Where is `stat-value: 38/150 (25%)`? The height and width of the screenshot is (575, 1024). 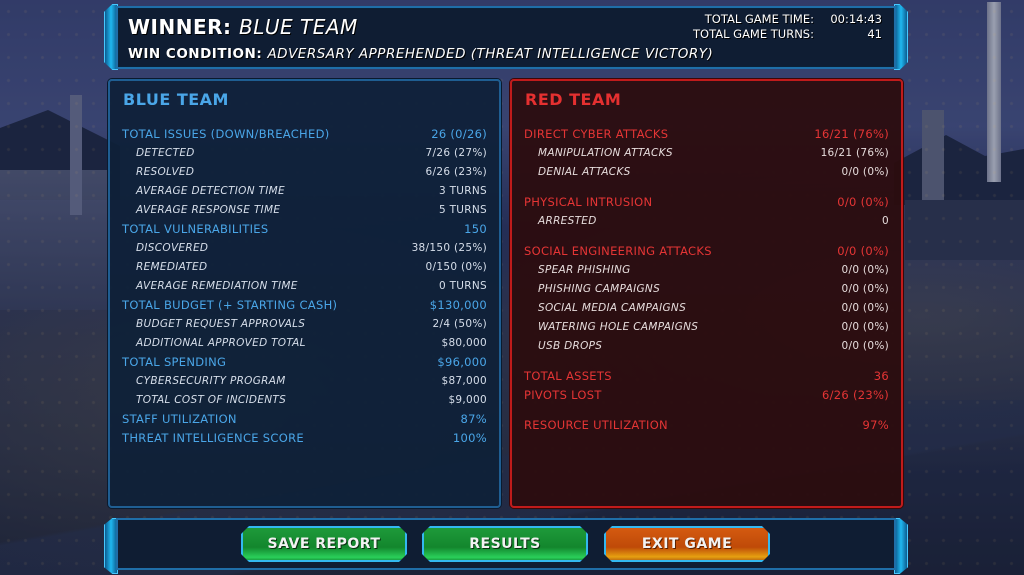 stat-value: 38/150 (25%) is located at coordinates (449, 248).